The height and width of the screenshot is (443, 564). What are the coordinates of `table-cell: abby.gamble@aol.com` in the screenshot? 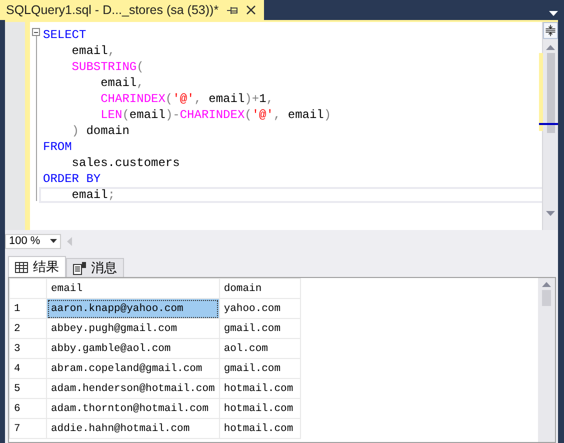 It's located at (133, 348).